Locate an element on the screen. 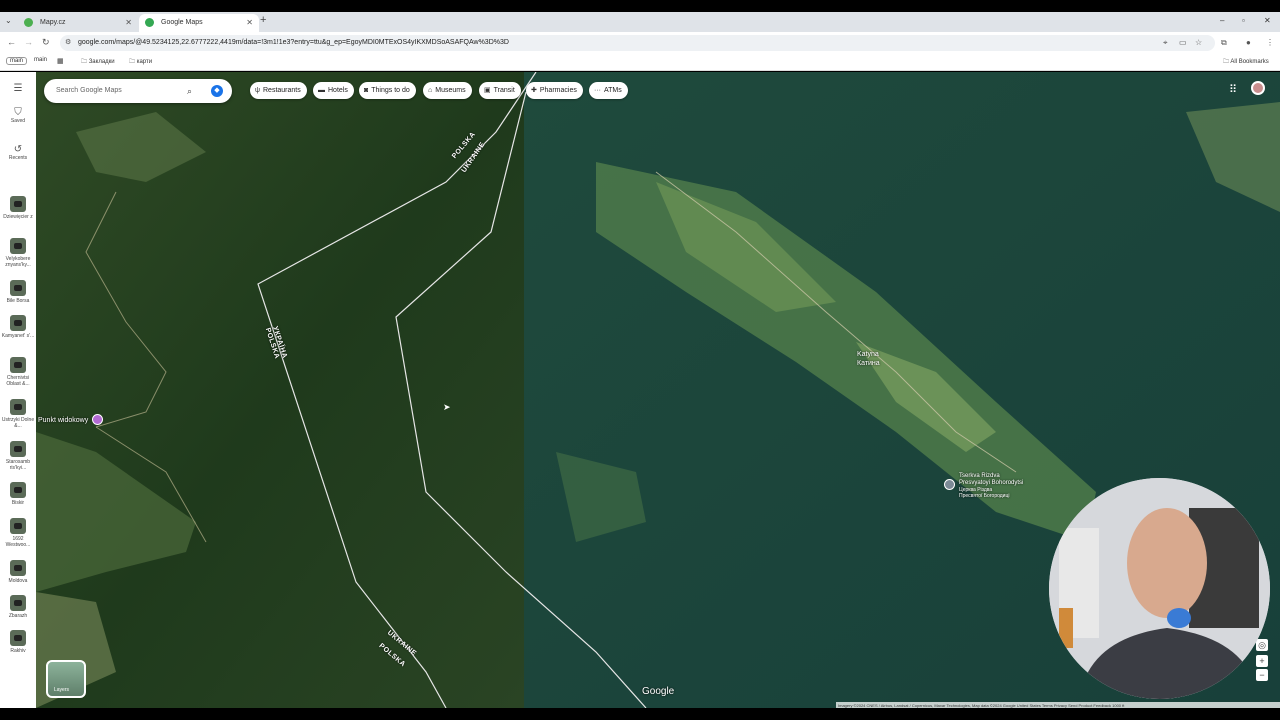  bookmarks-bar is located at coordinates (640, 62).